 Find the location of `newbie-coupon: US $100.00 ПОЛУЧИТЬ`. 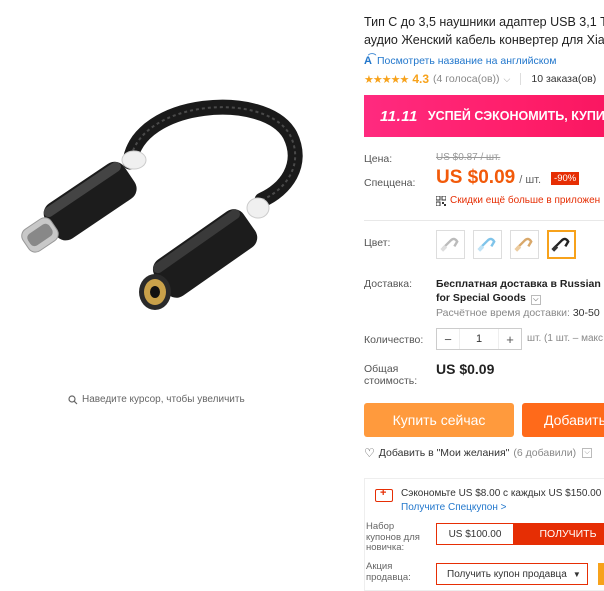

newbie-coupon: US $100.00 ПОЛУЧИТЬ is located at coordinates (520, 534).